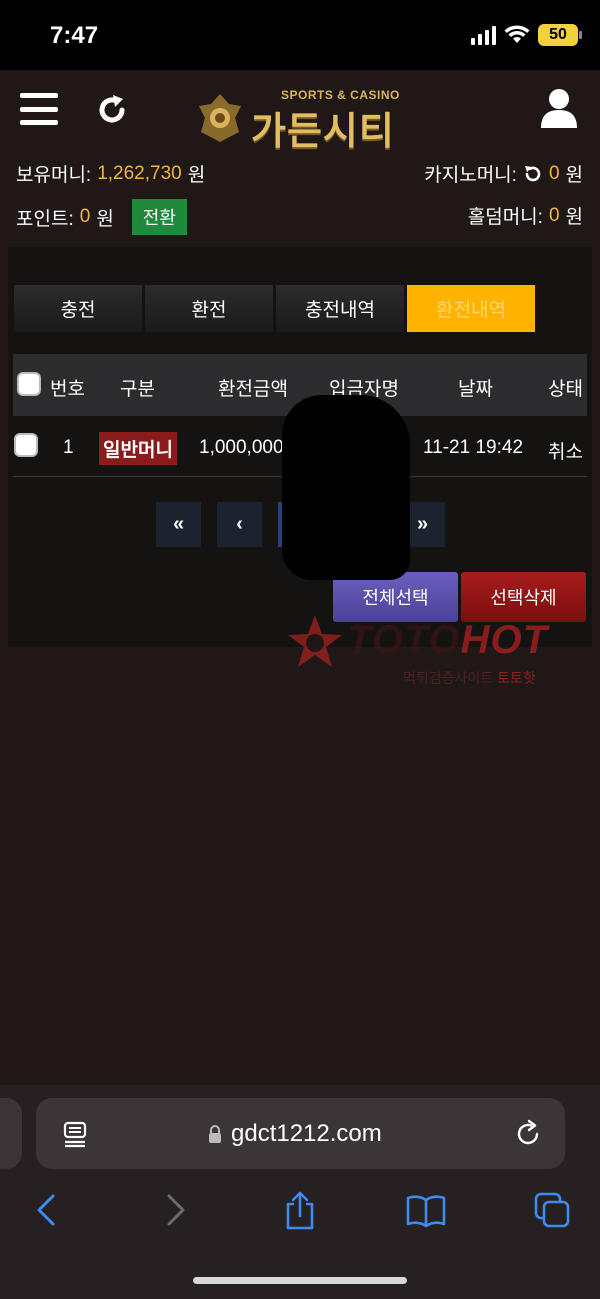 Image resolution: width=600 pixels, height=1299 pixels. Describe the element at coordinates (76, 1134) in the screenshot. I see `reader-mode-icon` at that location.